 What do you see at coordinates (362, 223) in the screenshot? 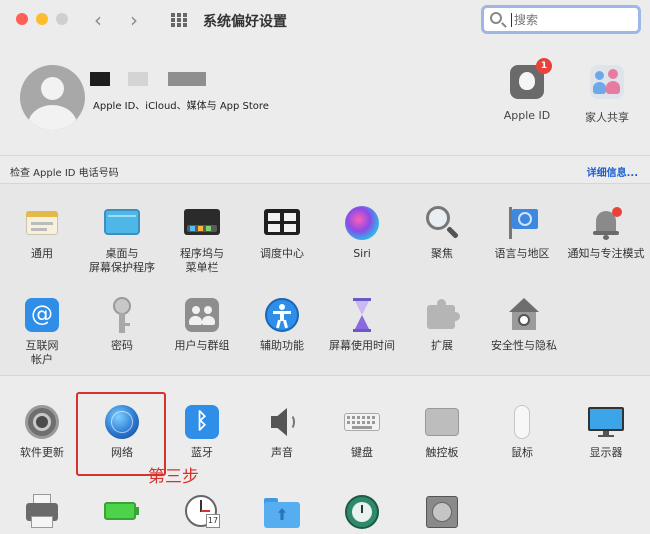
I see `siri-icon` at bounding box center [362, 223].